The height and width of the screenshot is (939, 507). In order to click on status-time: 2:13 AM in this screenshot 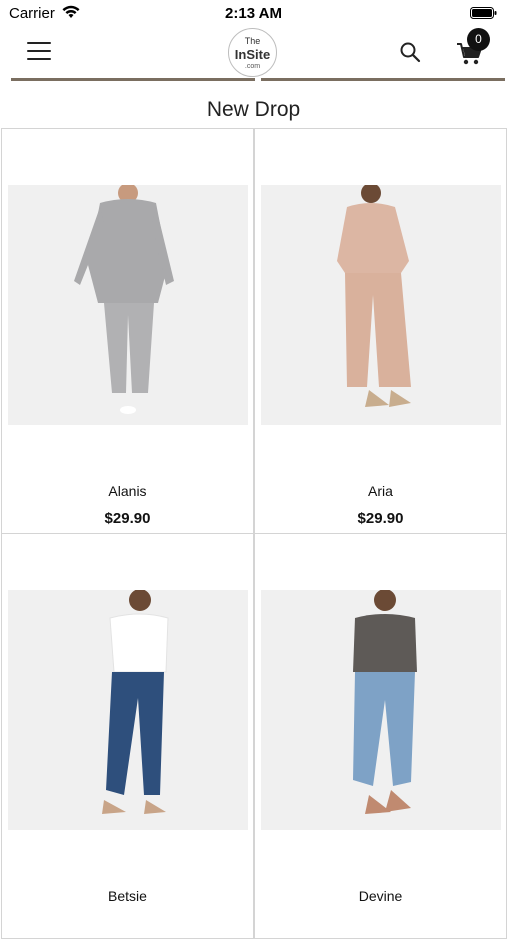, I will do `click(253, 13)`.